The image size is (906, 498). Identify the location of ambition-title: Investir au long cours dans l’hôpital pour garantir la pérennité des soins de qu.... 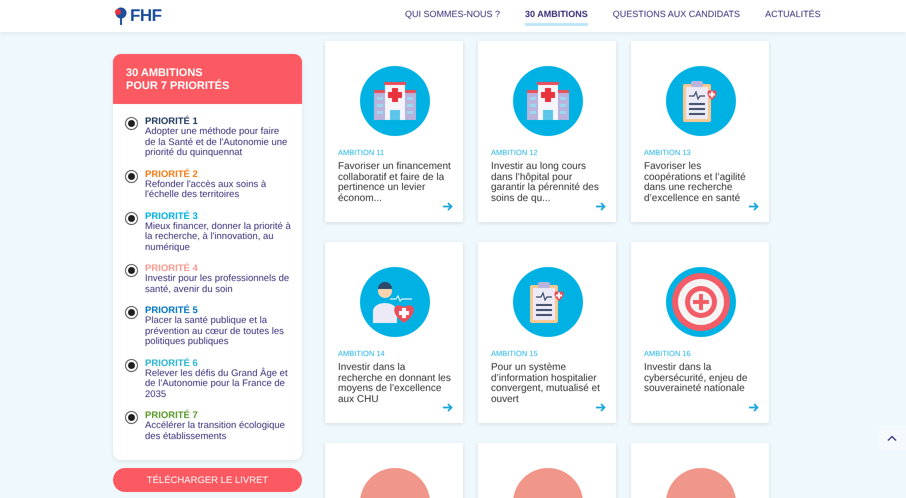
(545, 183).